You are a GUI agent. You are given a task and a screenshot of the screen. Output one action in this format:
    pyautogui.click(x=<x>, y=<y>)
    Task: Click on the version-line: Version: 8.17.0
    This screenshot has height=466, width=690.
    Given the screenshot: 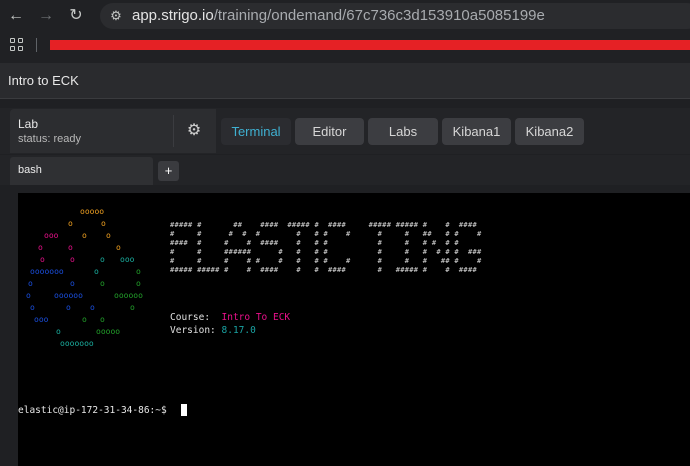 What is the action you would take?
    pyautogui.click(x=213, y=331)
    